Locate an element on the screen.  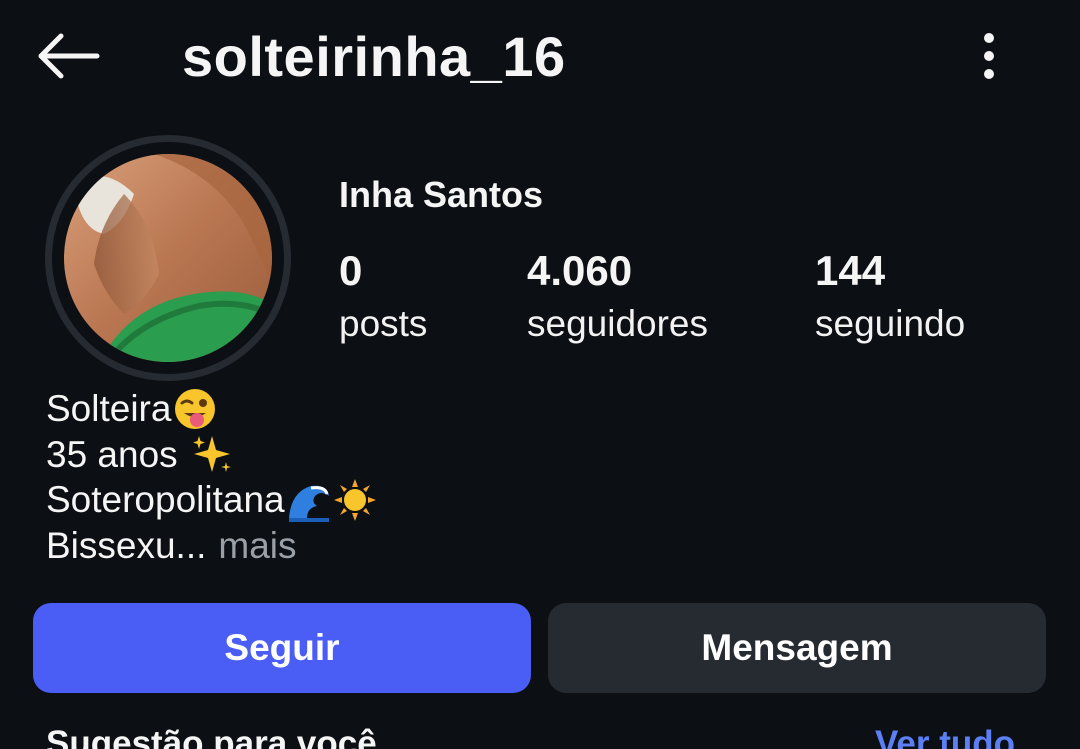
message-button: Mensagem is located at coordinates (797, 648).